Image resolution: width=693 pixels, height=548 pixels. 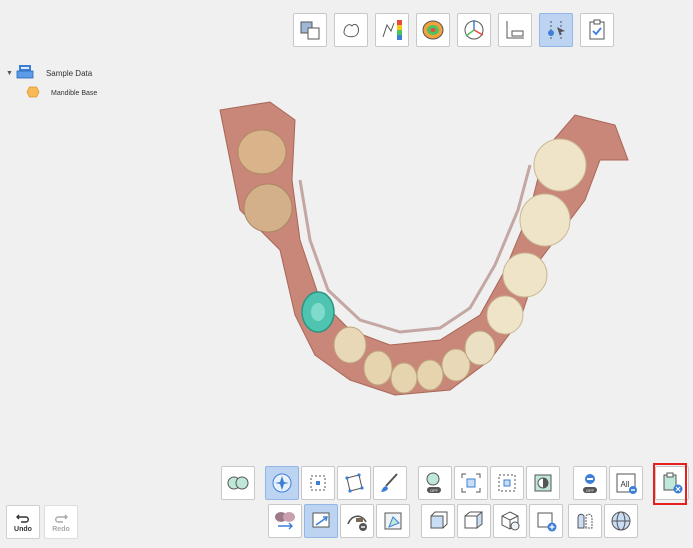 I want to click on tree-root-item: ▼ Sample Data, so click(x=49, y=73).